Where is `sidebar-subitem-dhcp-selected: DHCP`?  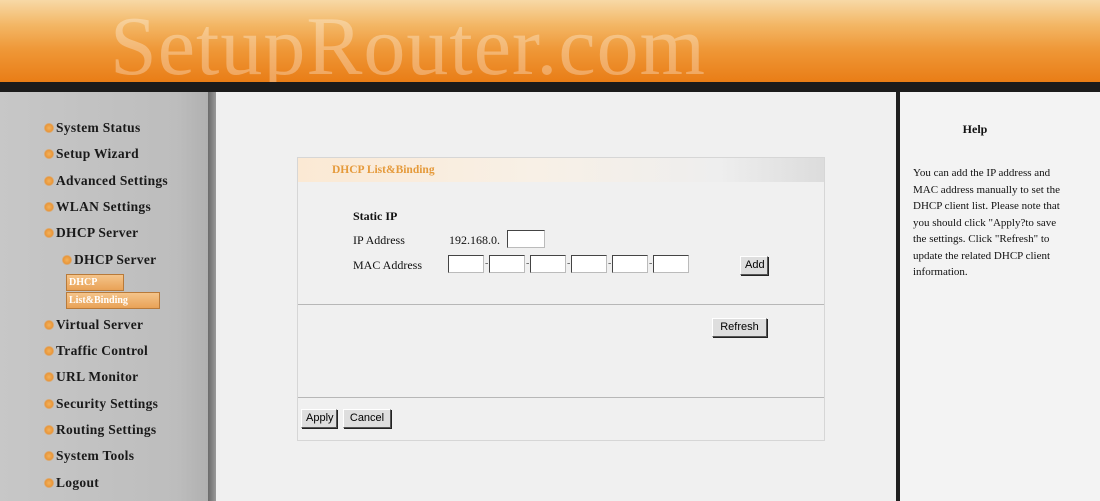
sidebar-subitem-dhcp-selected: DHCP is located at coordinates (95, 282).